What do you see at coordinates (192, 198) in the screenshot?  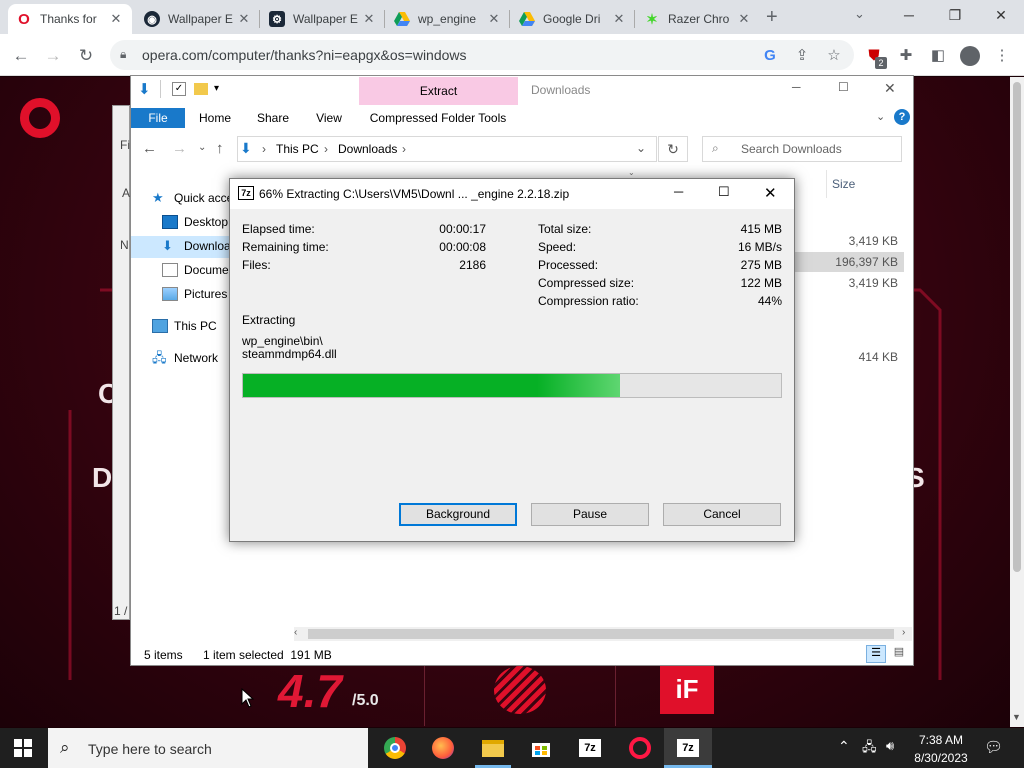 I see `nav-quick-access: ★ Quick acce` at bounding box center [192, 198].